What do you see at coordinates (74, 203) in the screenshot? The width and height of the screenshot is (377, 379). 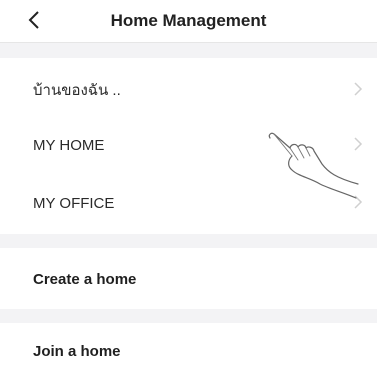 I see `home-name: MY OFFICE` at bounding box center [74, 203].